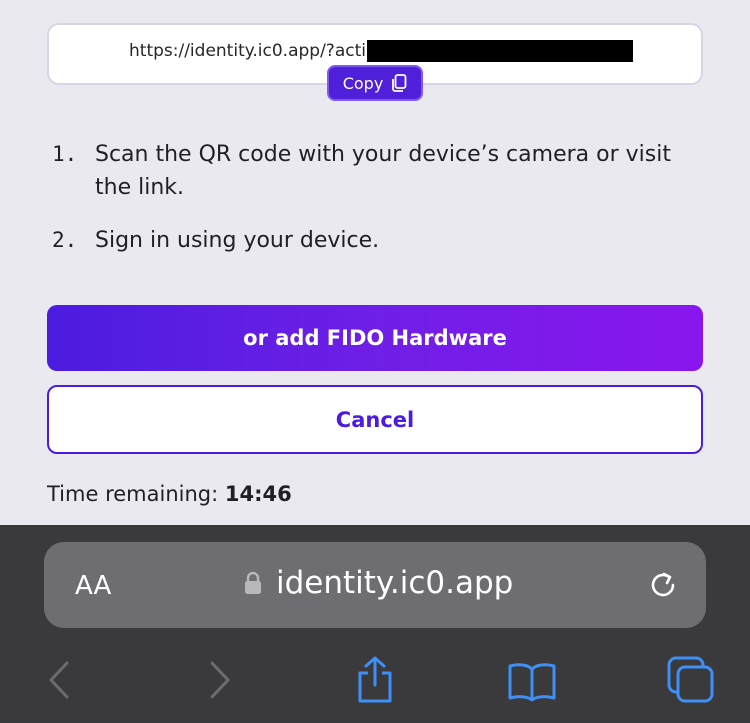 This screenshot has height=723, width=750. What do you see at coordinates (93, 586) in the screenshot?
I see `text-size-button: AA` at bounding box center [93, 586].